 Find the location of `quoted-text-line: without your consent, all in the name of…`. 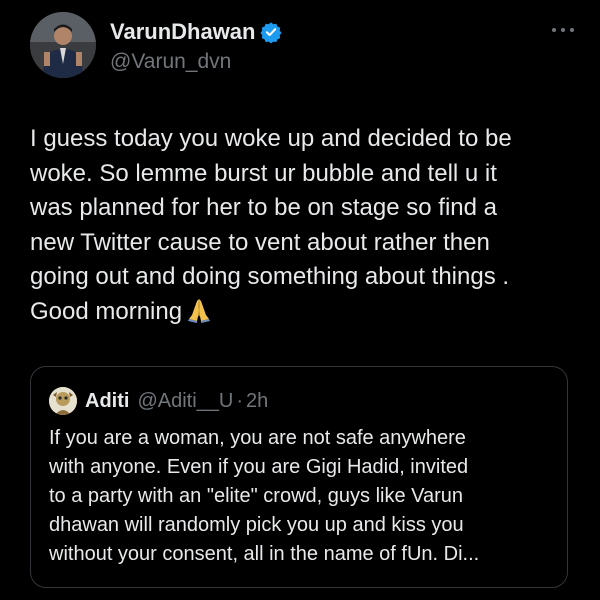

quoted-text-line: without your consent, all in the name of… is located at coordinates (264, 554).